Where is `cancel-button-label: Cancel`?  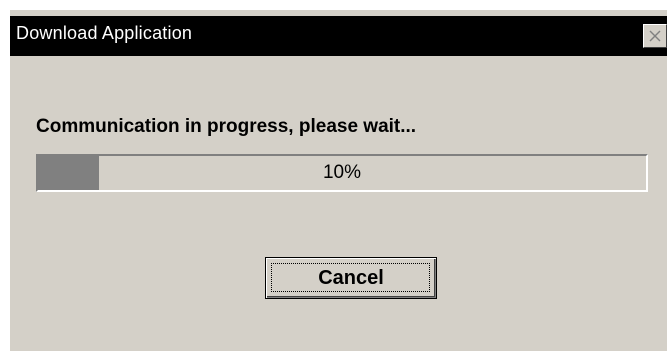
cancel-button-label: Cancel is located at coordinates (351, 278).